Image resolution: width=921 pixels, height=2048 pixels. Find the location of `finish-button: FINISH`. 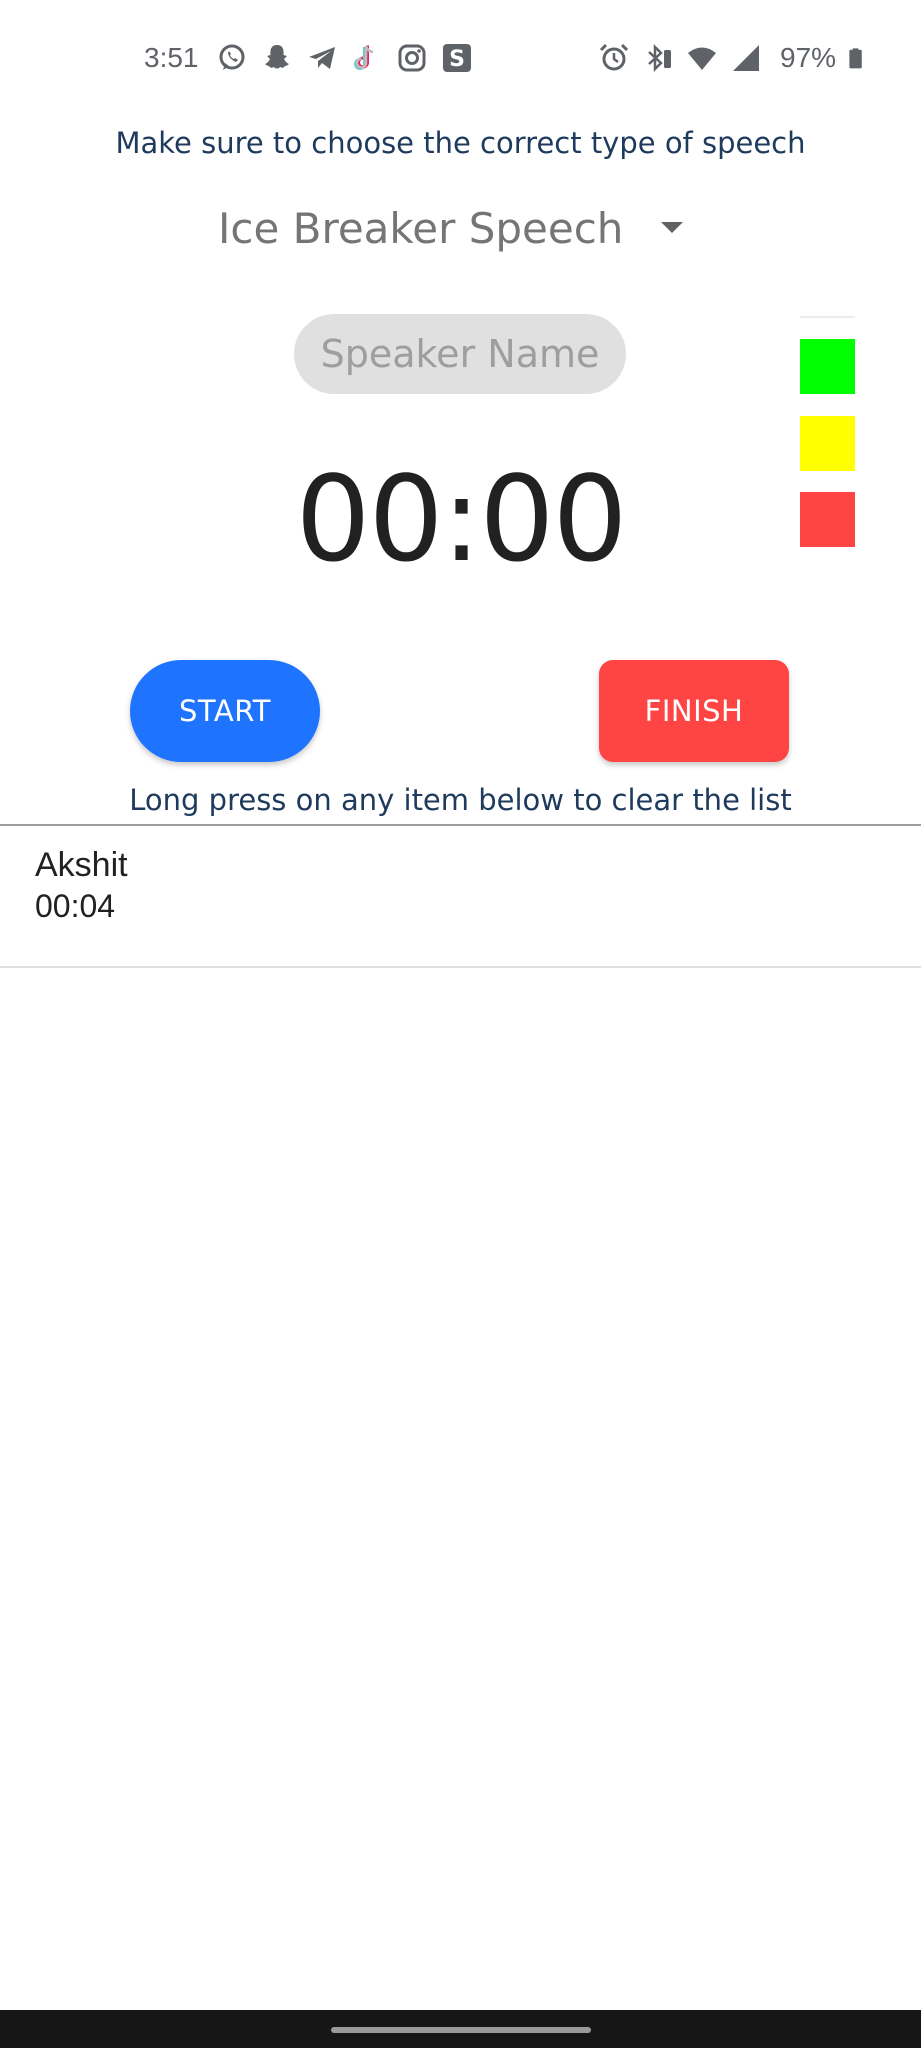

finish-button: FINISH is located at coordinates (694, 711).